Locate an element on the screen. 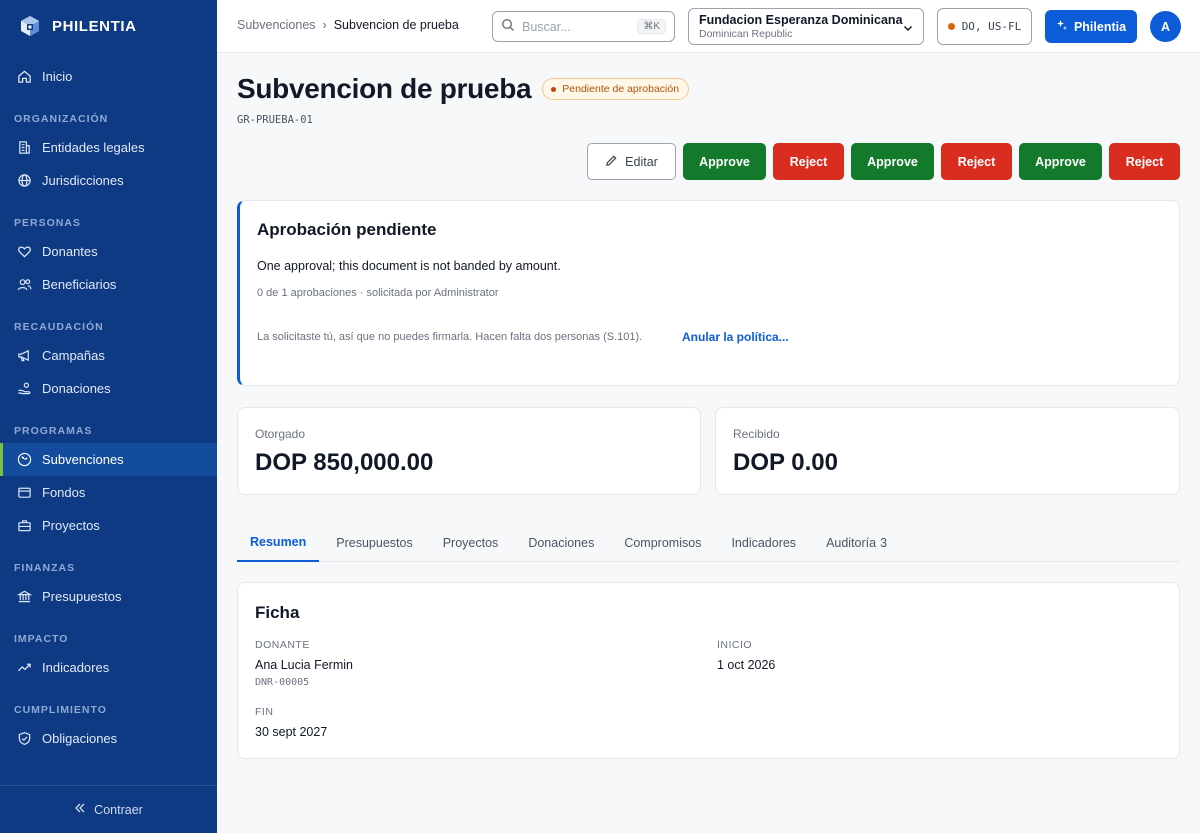 Image resolution: width=1200 pixels, height=833 pixels. sidebar-item-inicio: Inicio is located at coordinates (108, 76).